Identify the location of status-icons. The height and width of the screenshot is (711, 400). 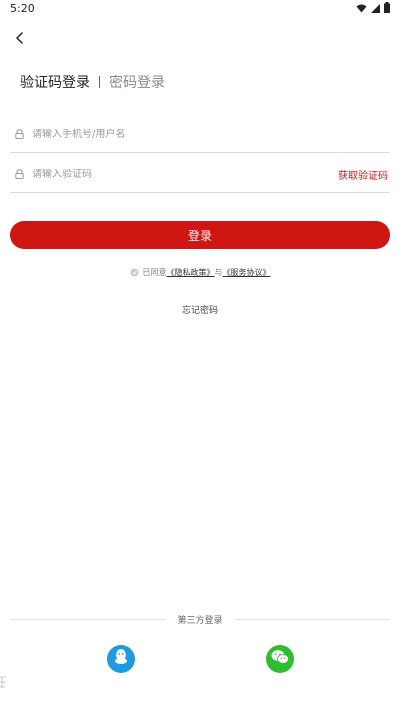
(373, 9).